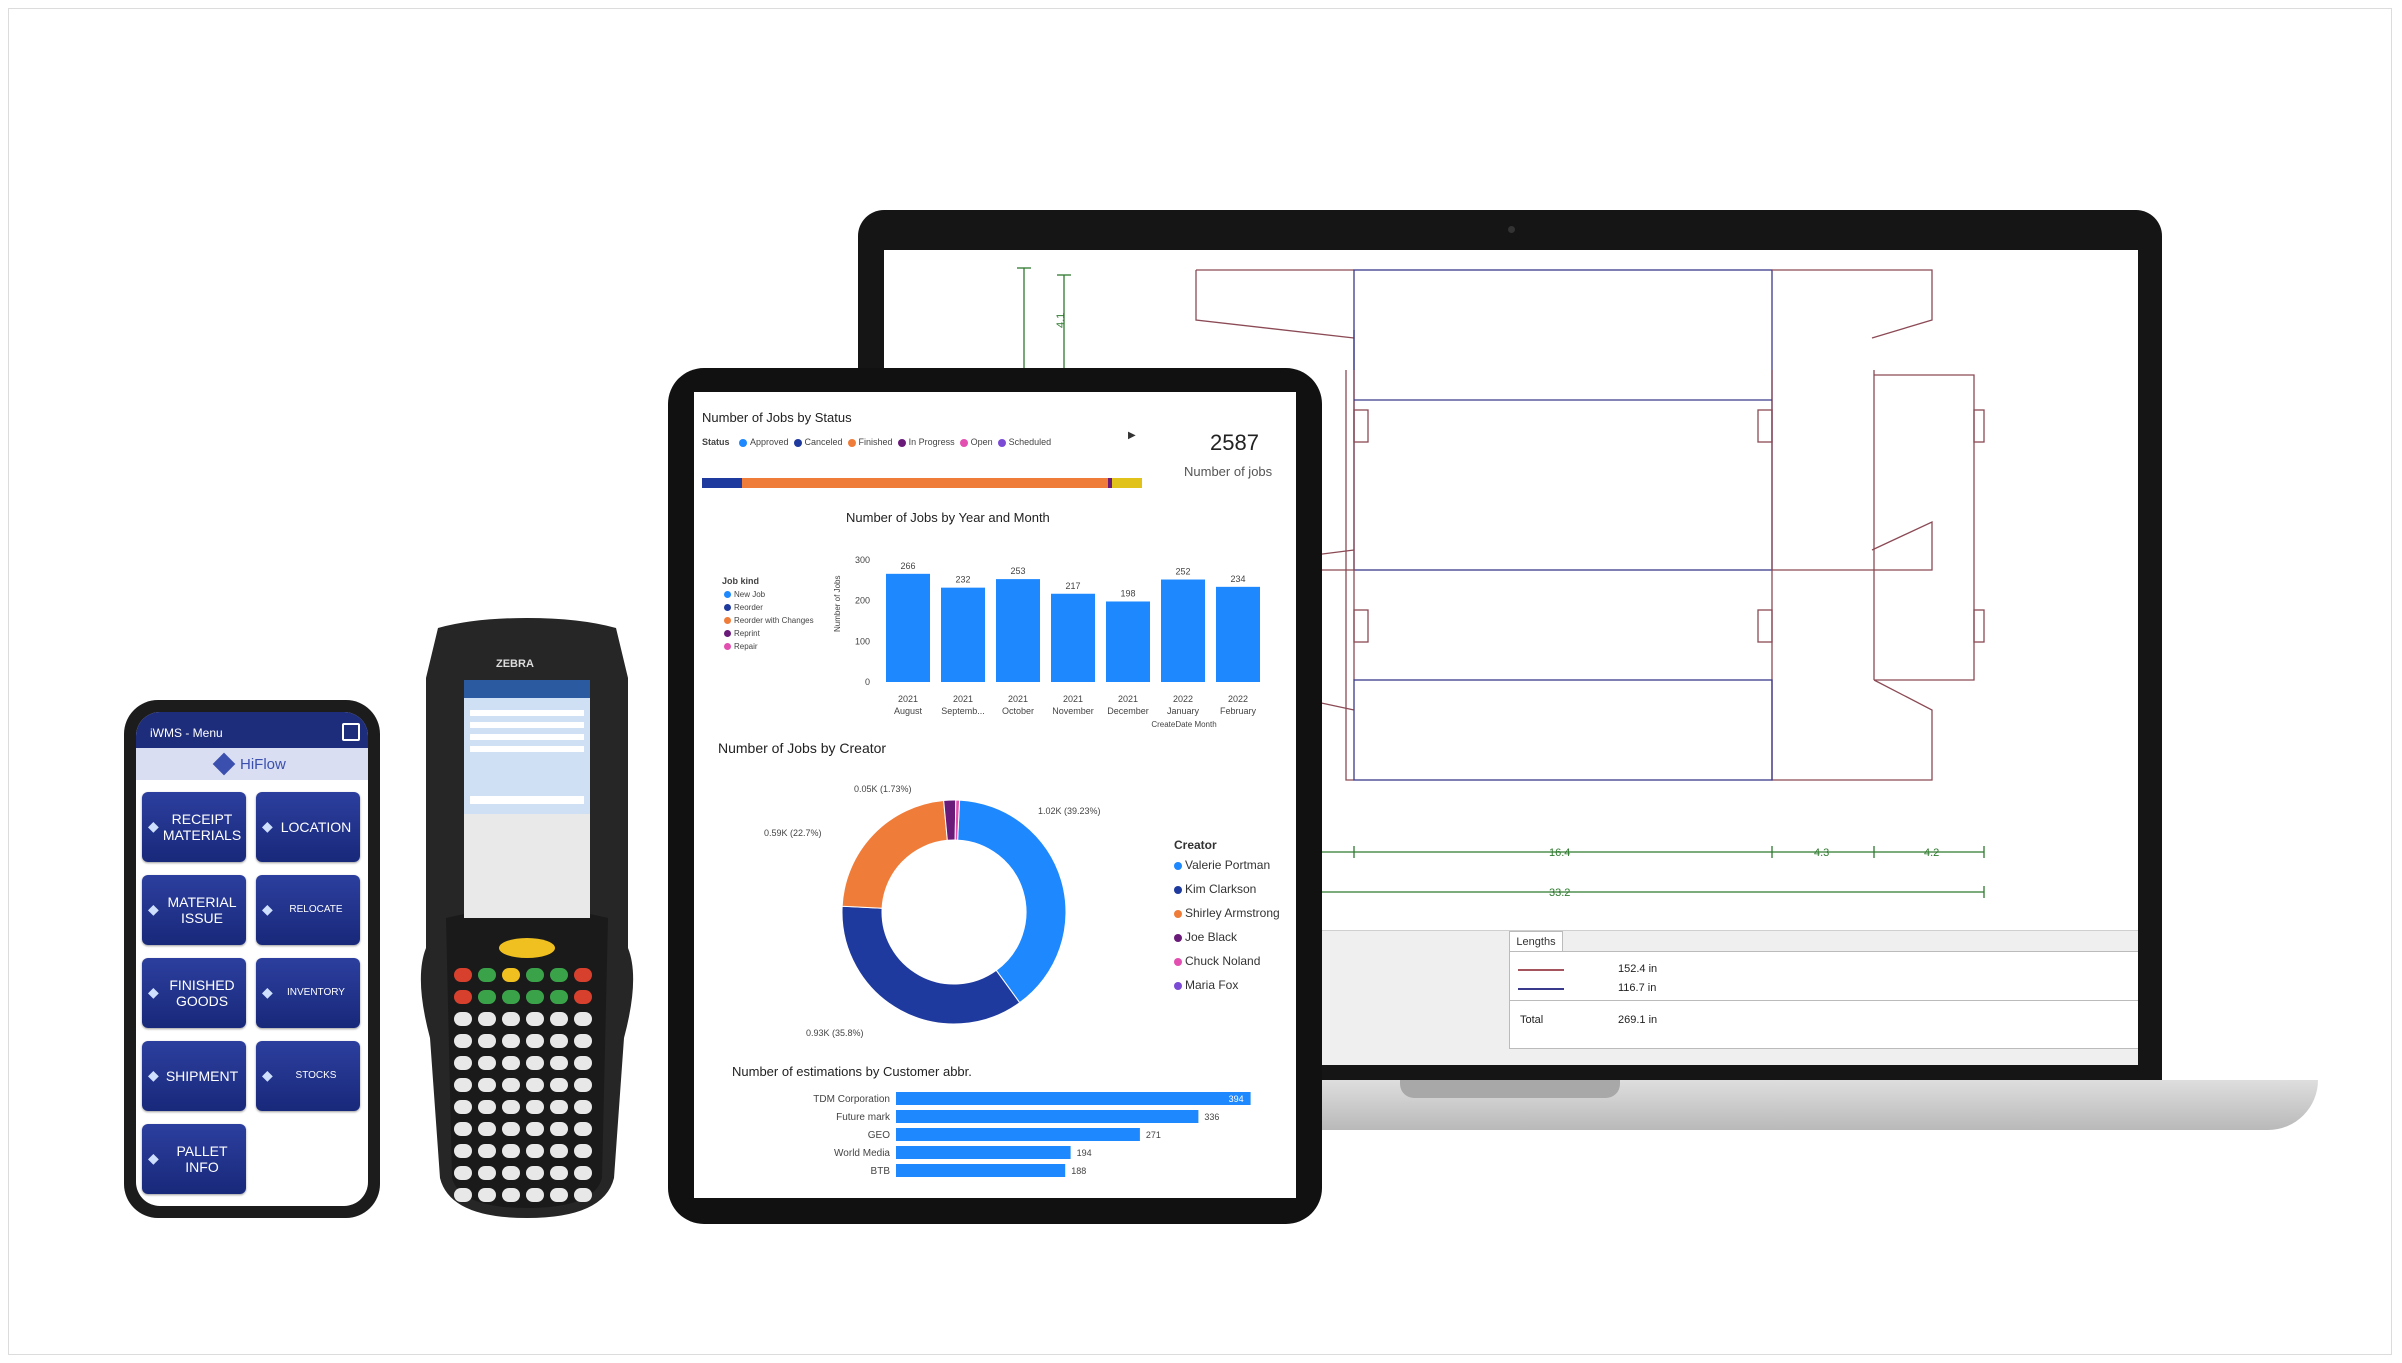 The height and width of the screenshot is (1363, 2402). I want to click on job-kind-item: Reprint, so click(742, 633).